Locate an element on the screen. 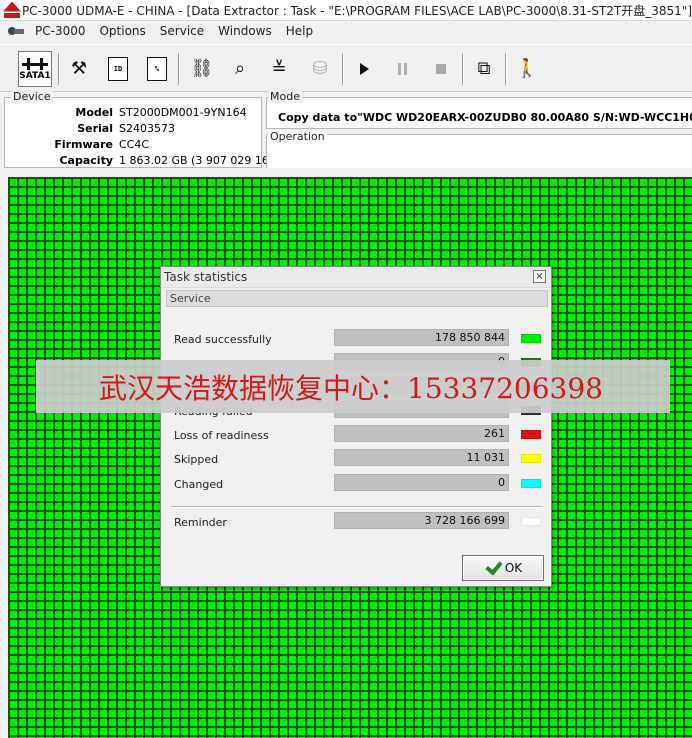 This screenshot has width=692, height=738. sata-port-label: SATA1 is located at coordinates (35, 75).